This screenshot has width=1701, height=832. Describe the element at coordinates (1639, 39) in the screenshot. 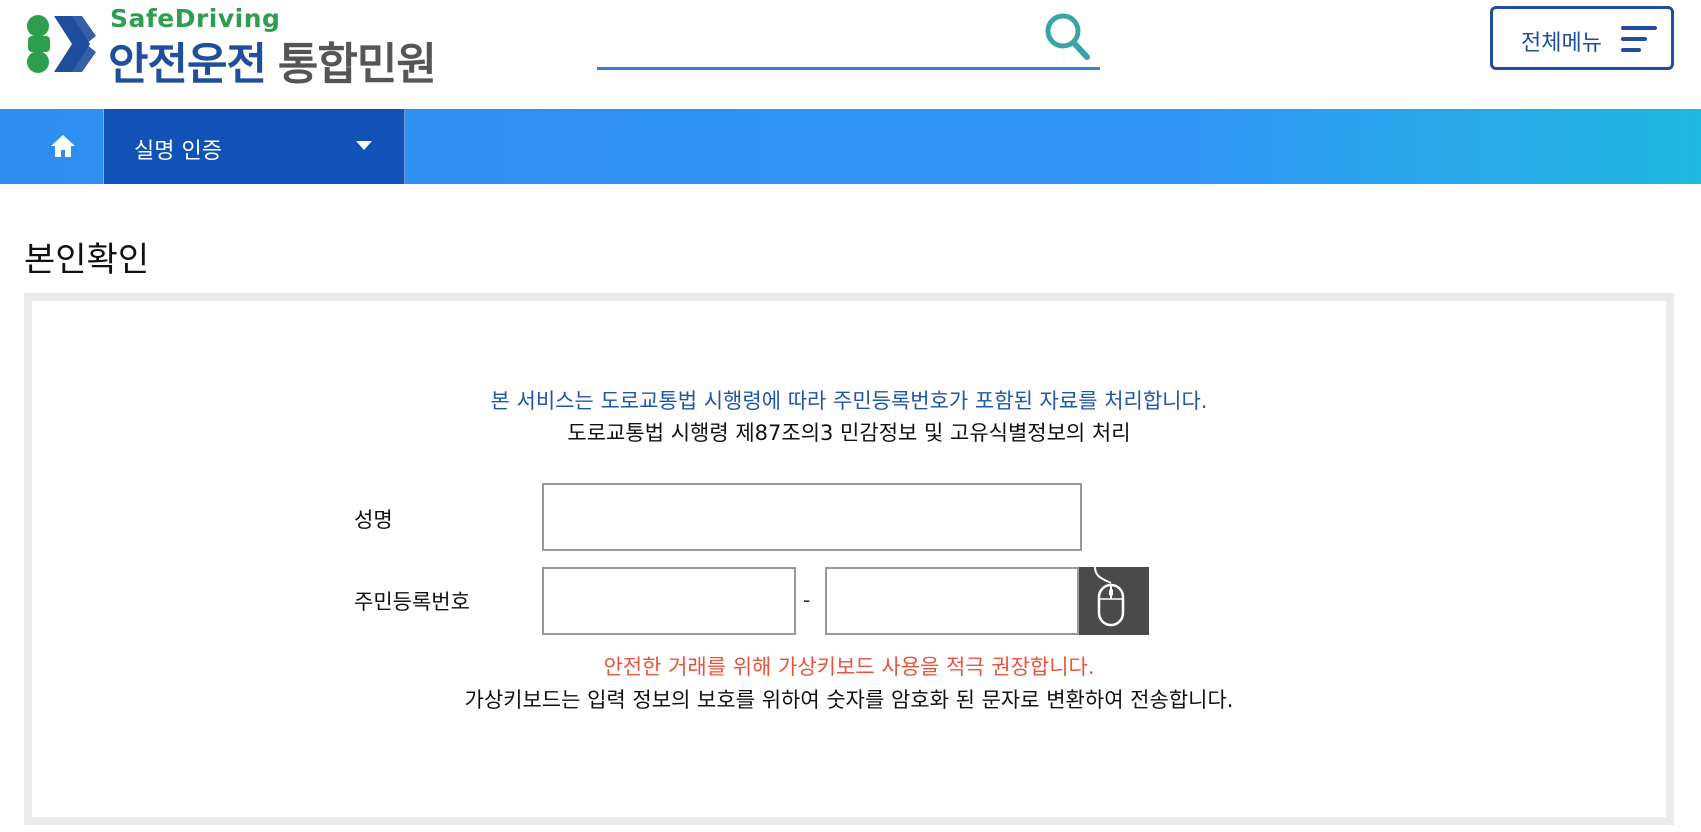

I see `hamburger-icon` at that location.